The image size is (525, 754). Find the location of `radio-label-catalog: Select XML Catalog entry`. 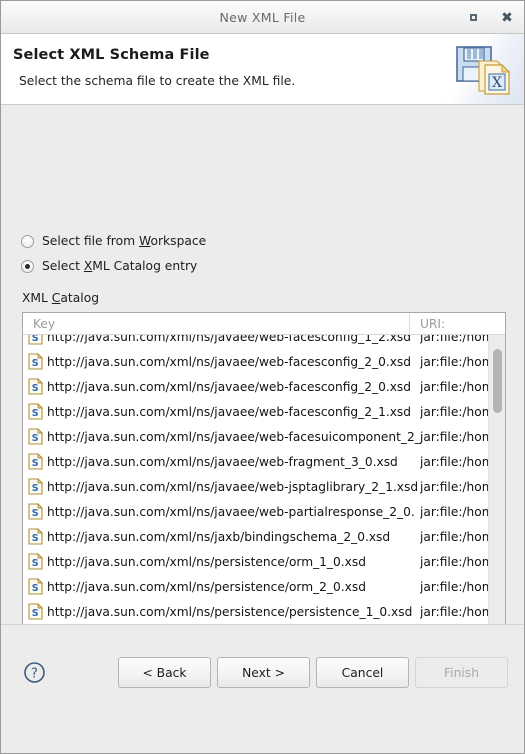

radio-label-catalog: Select XML Catalog entry is located at coordinates (120, 266).